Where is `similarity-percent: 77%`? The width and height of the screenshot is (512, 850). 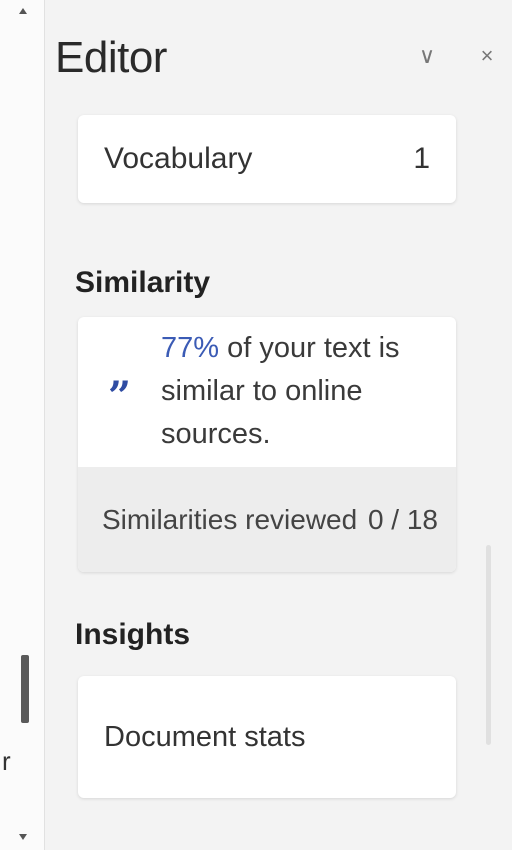
similarity-percent: 77% is located at coordinates (190, 348).